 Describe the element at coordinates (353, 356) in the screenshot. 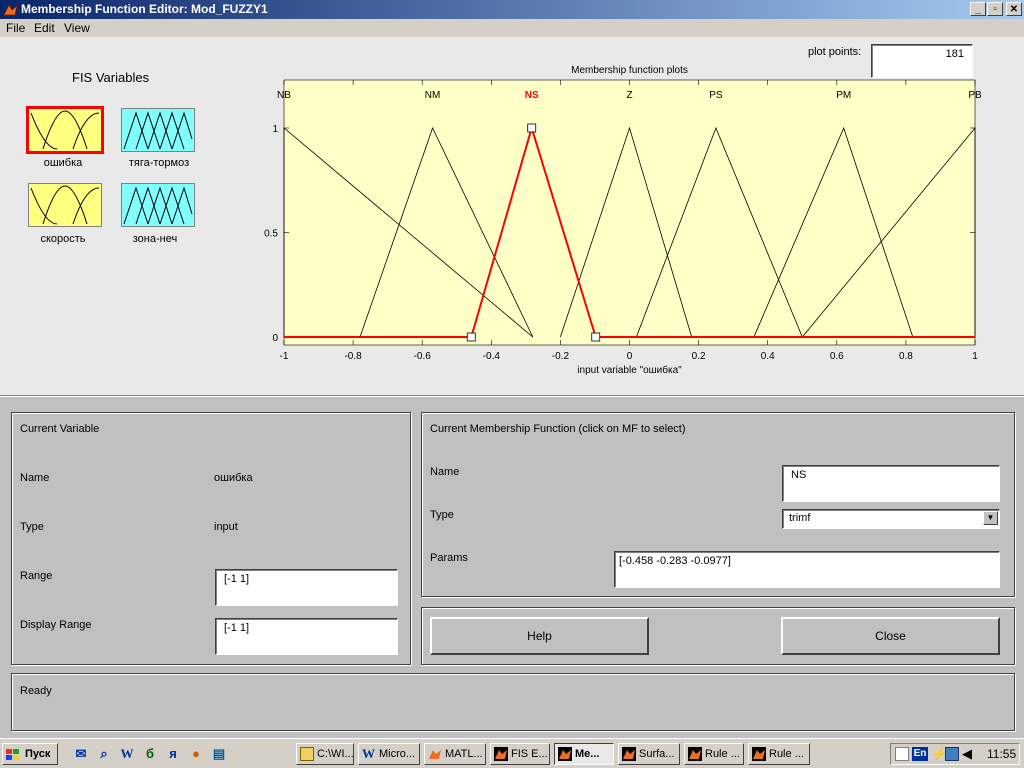

I see `x-tick-label: -0.8` at that location.